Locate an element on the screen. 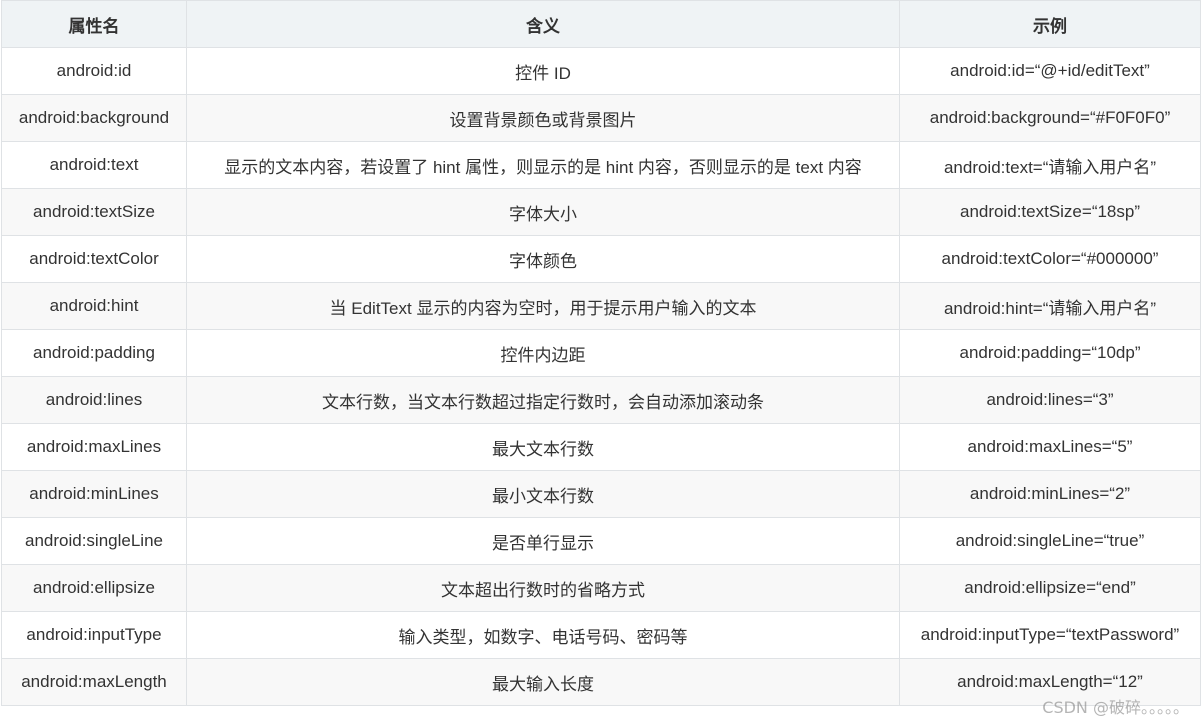 This screenshot has width=1201, height=722. cell-example: android:hint=“请输入用户名” is located at coordinates (1050, 306).